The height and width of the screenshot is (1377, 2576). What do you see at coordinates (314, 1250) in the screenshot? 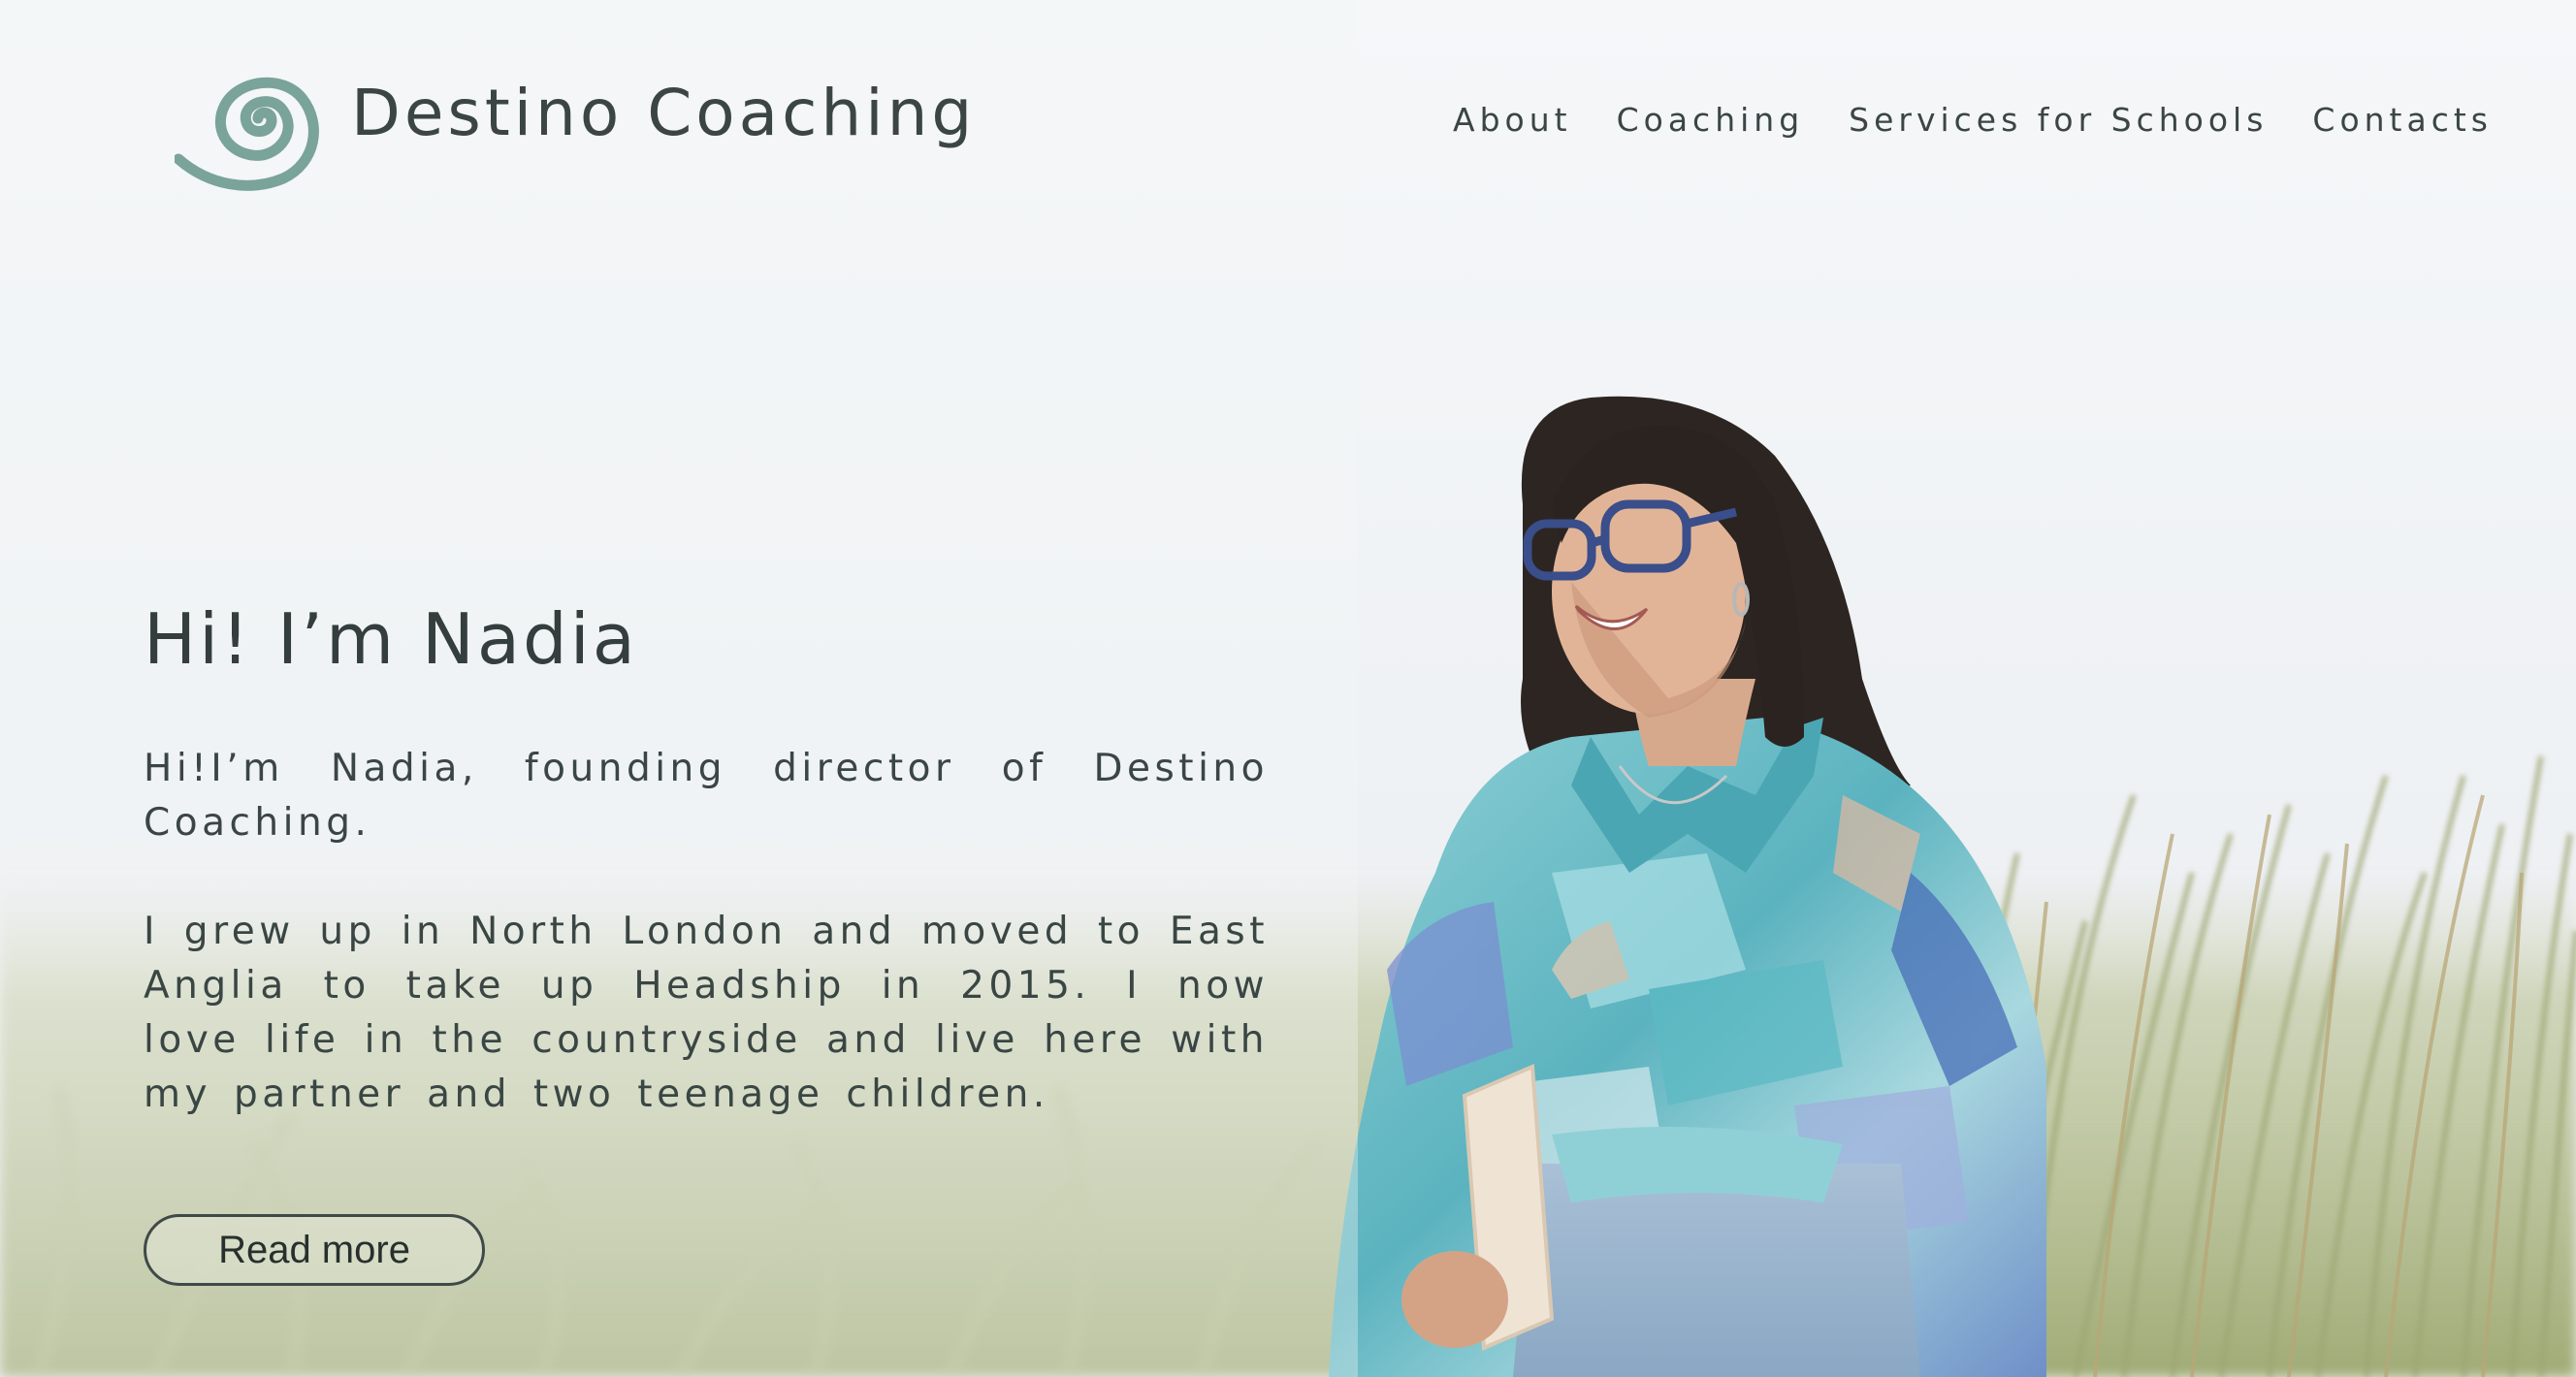
I see `read-more-button: Read more` at bounding box center [314, 1250].